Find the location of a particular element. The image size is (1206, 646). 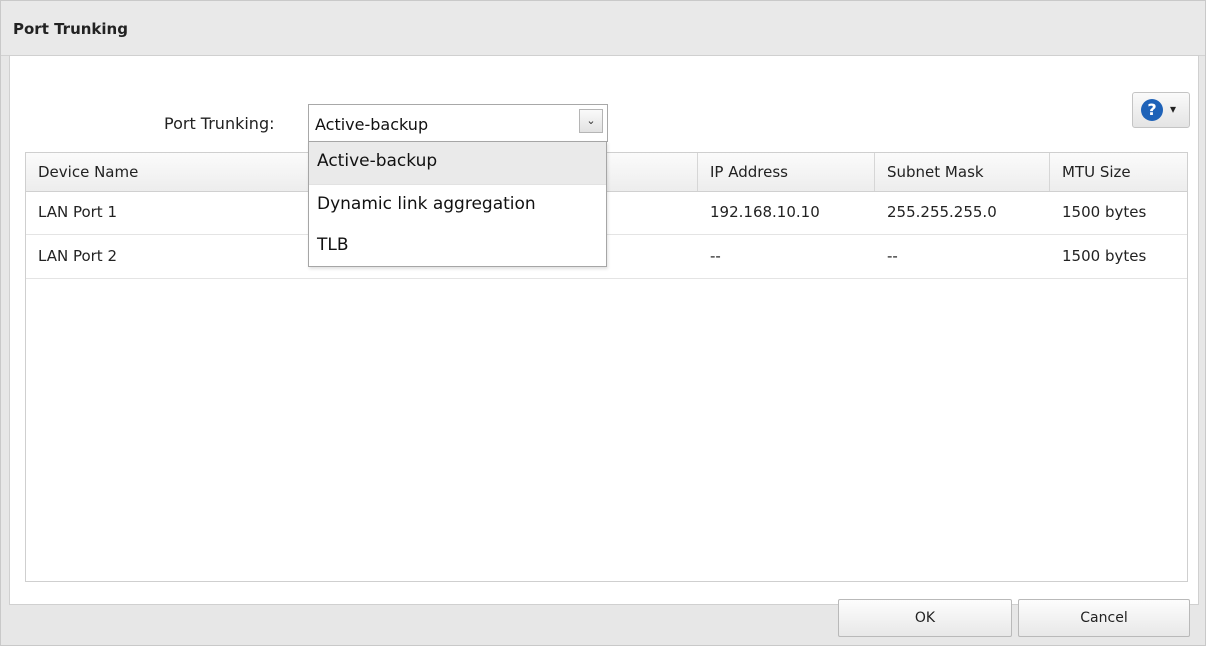

help-menu-button: ? ▾ is located at coordinates (1161, 110).